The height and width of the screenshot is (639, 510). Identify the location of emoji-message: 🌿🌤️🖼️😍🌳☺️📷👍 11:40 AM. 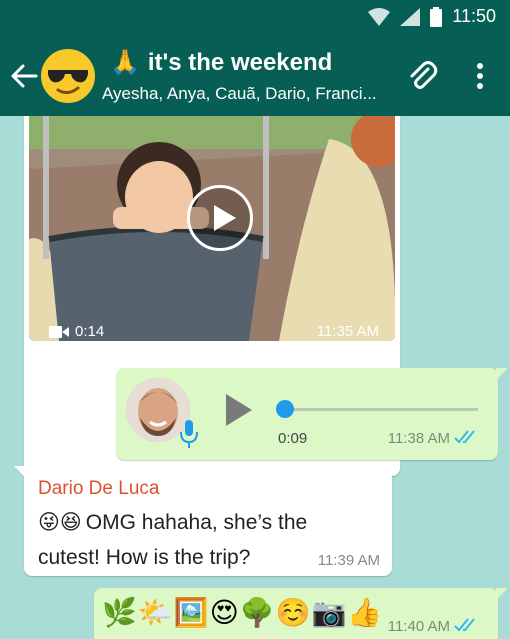
(301, 613).